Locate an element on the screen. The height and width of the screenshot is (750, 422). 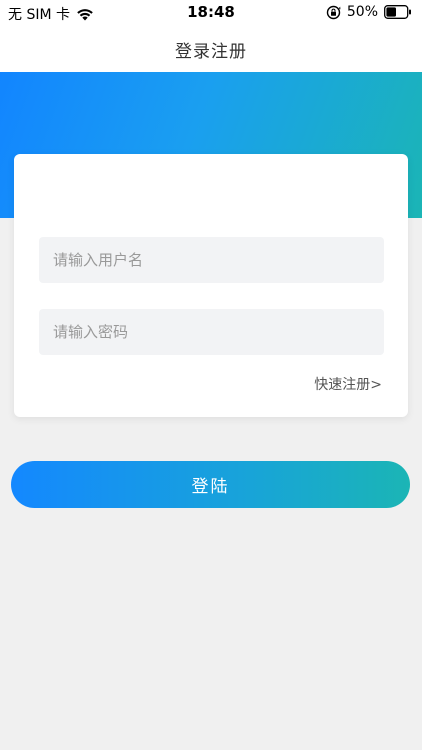
rotation-lock-icon is located at coordinates (333, 12).